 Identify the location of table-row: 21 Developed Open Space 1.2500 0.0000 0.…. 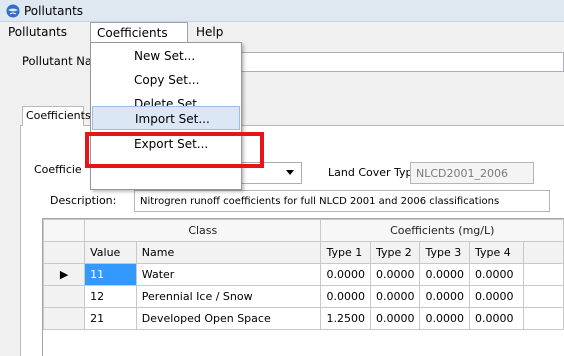
(303, 318).